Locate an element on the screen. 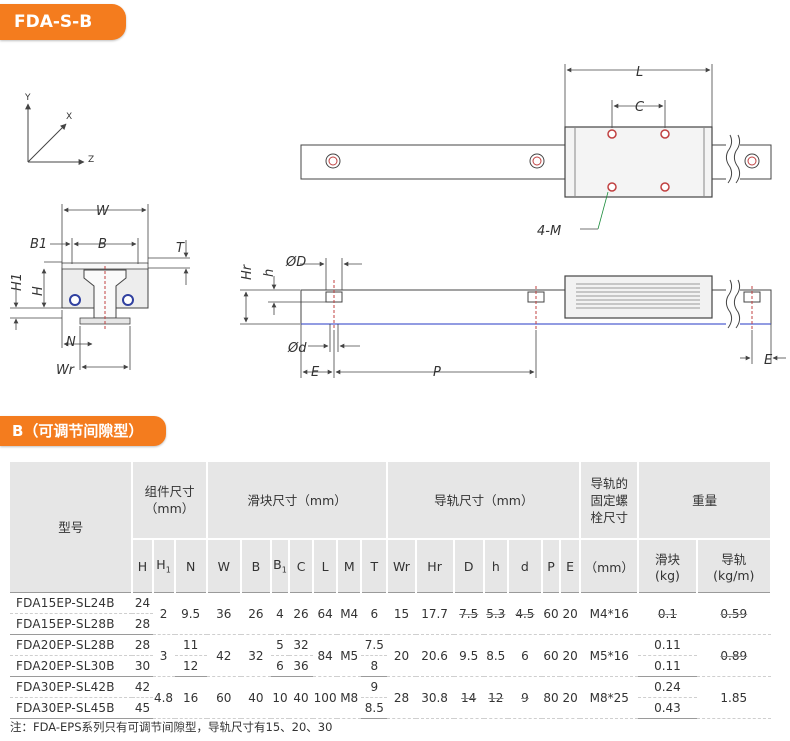 Image resolution: width=790 pixels, height=741 pixels. sub-N: N is located at coordinates (191, 565).